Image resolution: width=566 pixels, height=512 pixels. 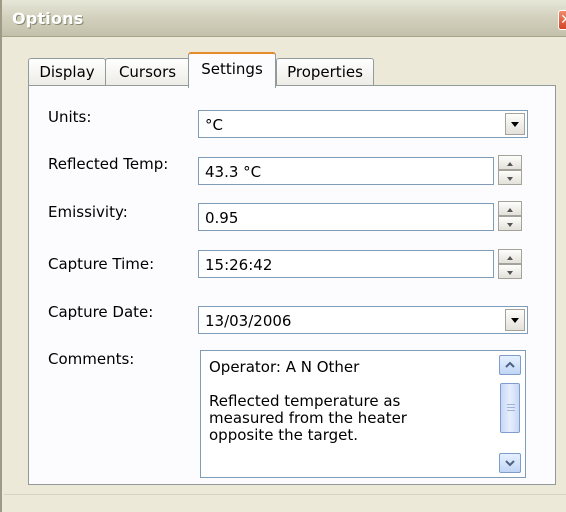 I want to click on scroll-thumb, so click(x=510, y=408).